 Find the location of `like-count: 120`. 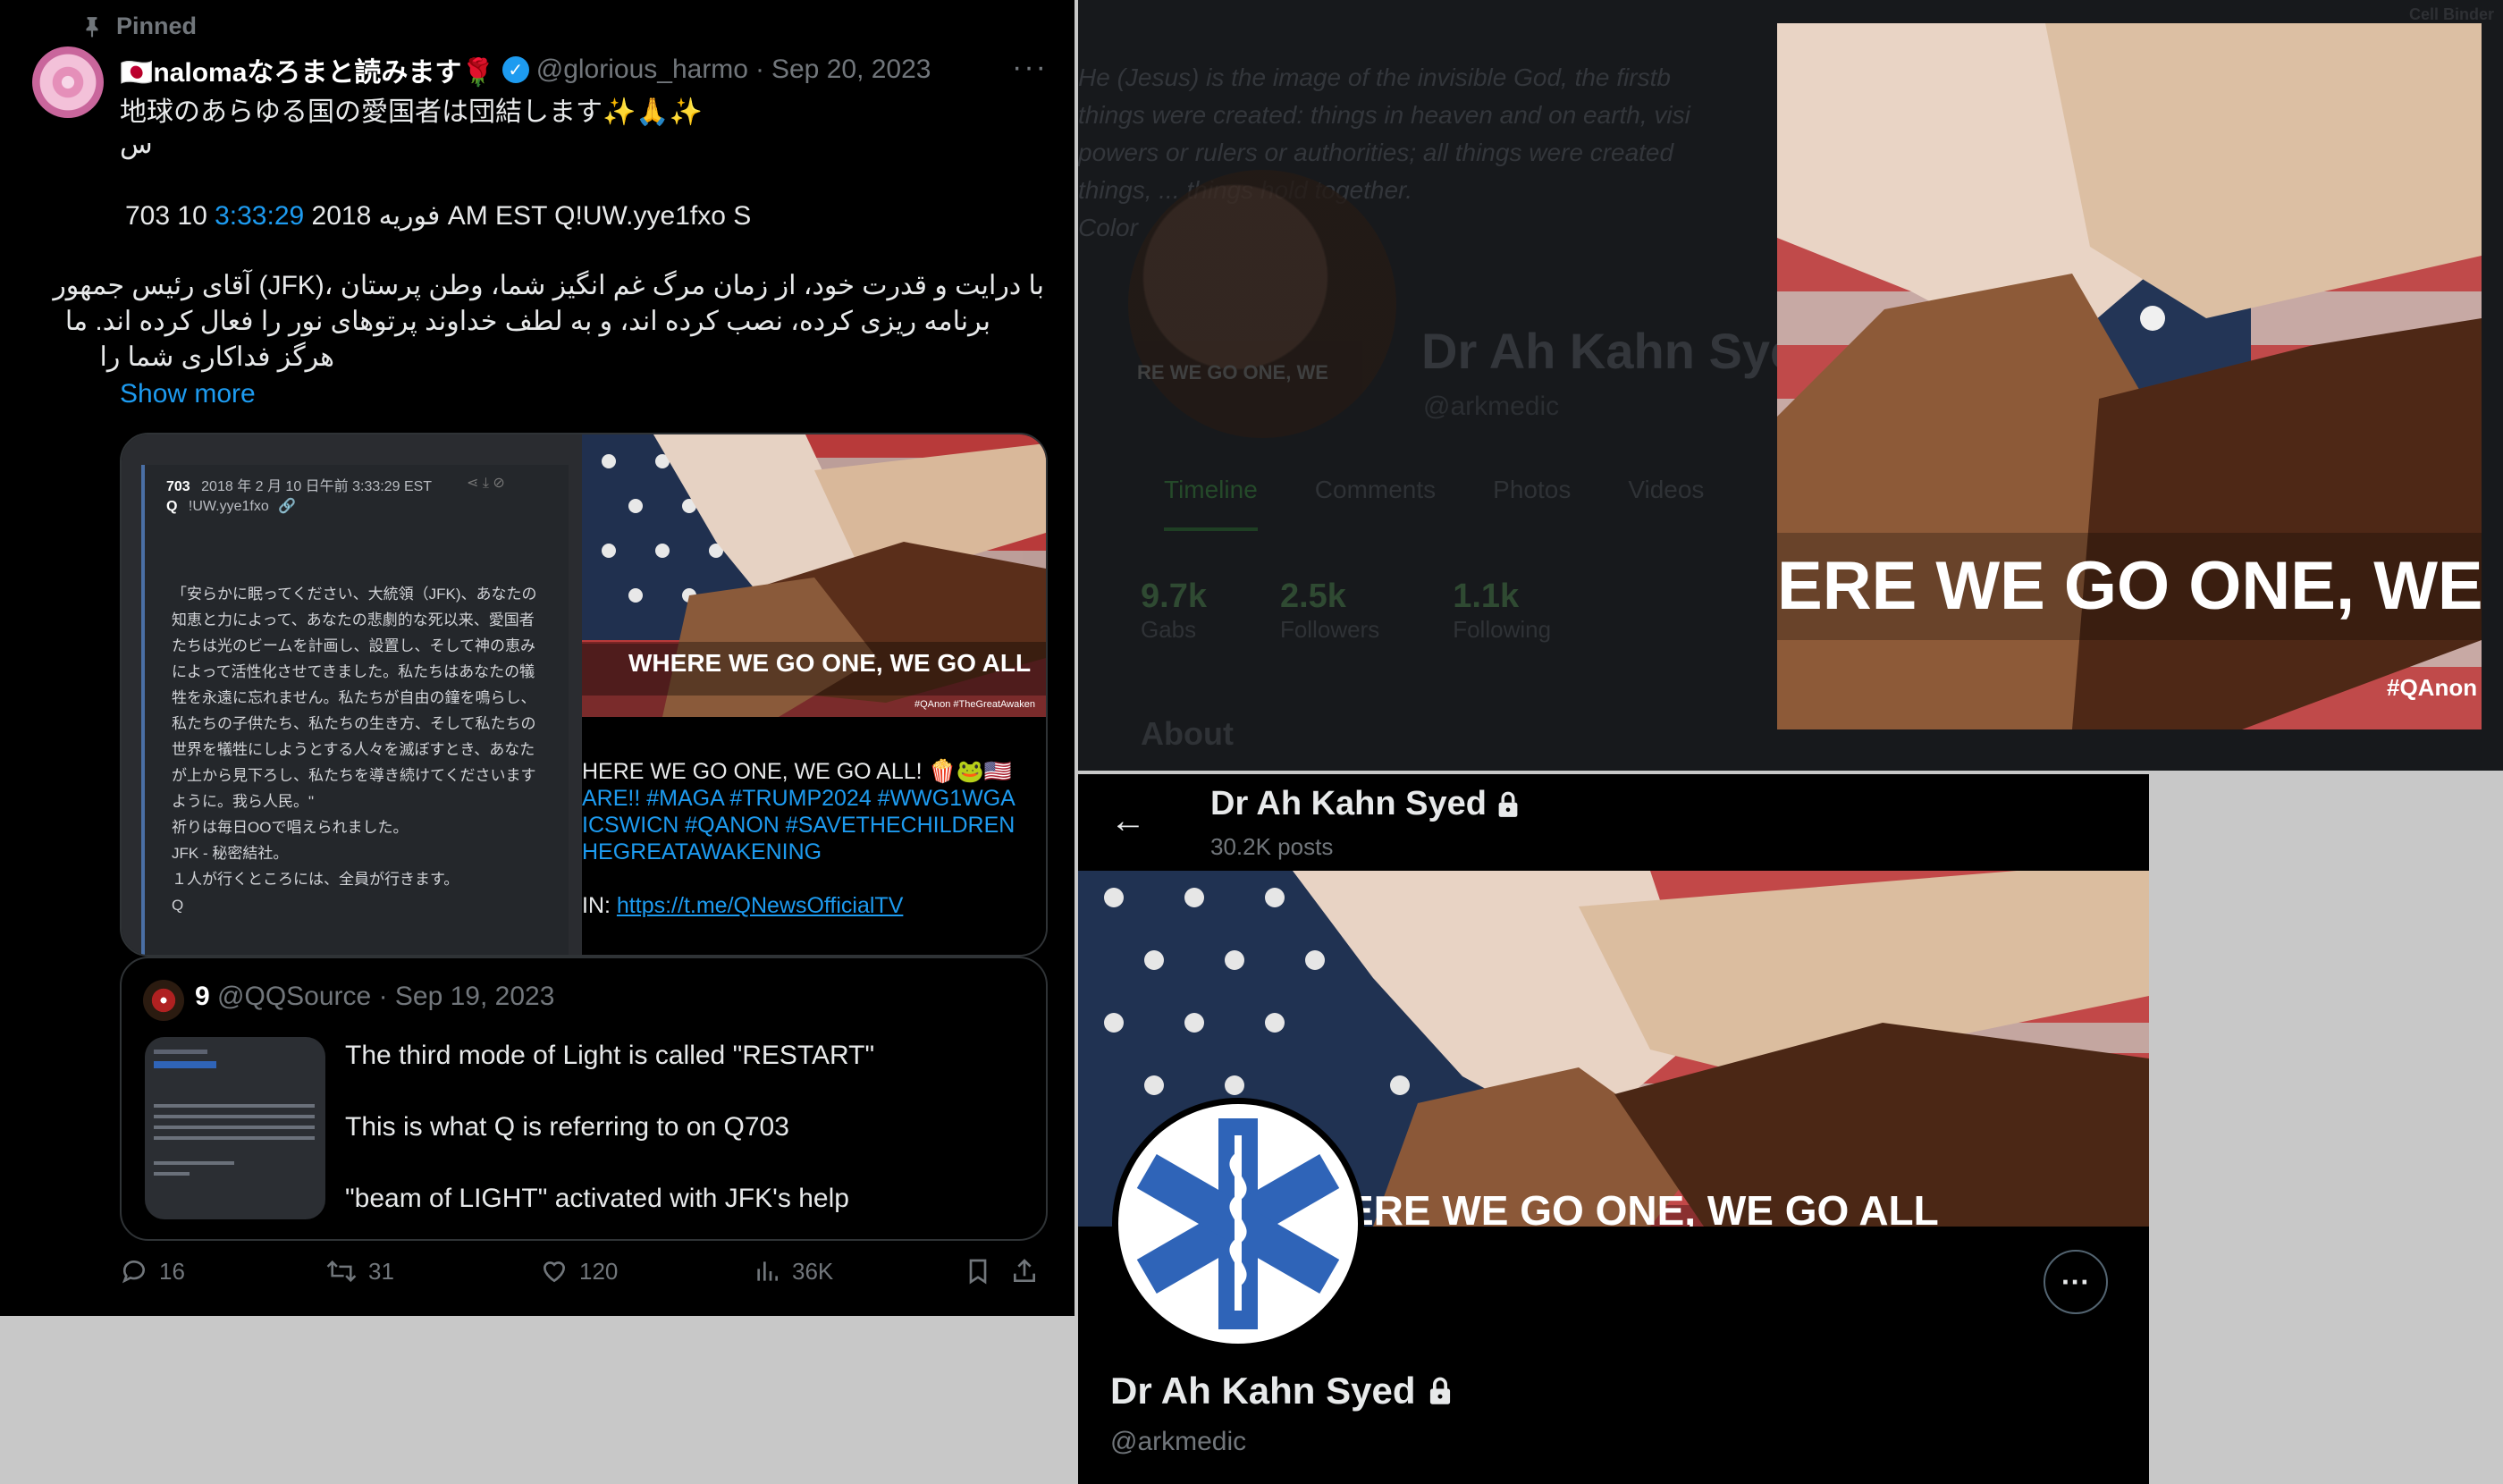

like-count: 120 is located at coordinates (599, 1271).